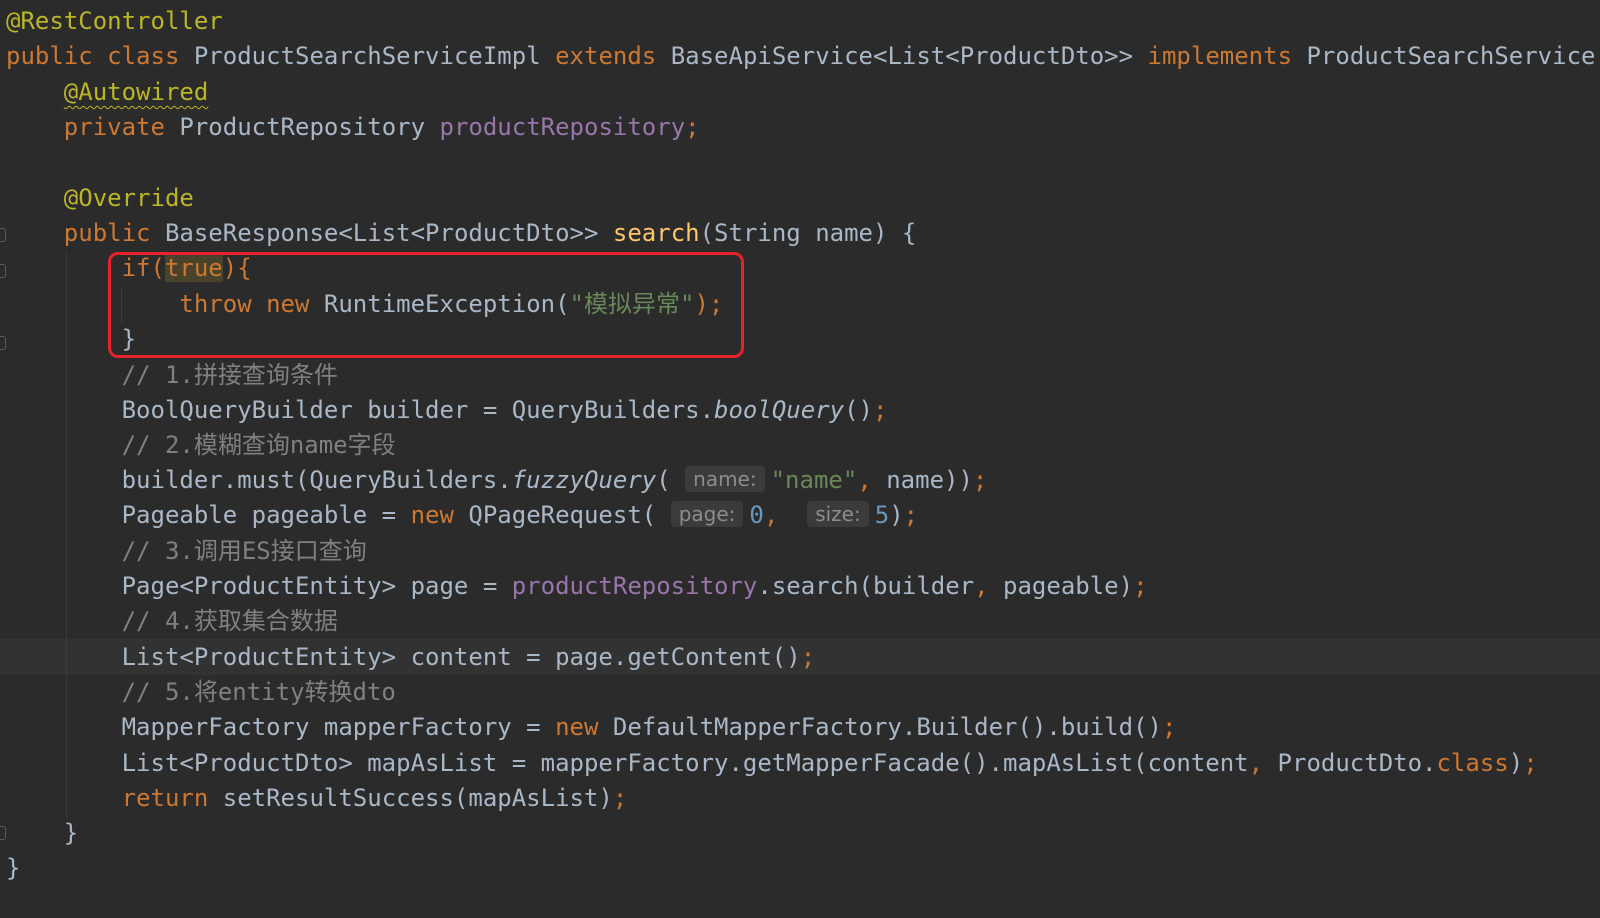  Describe the element at coordinates (367, 56) in the screenshot. I see `class-name: ProductSearchServiceImpl` at that location.